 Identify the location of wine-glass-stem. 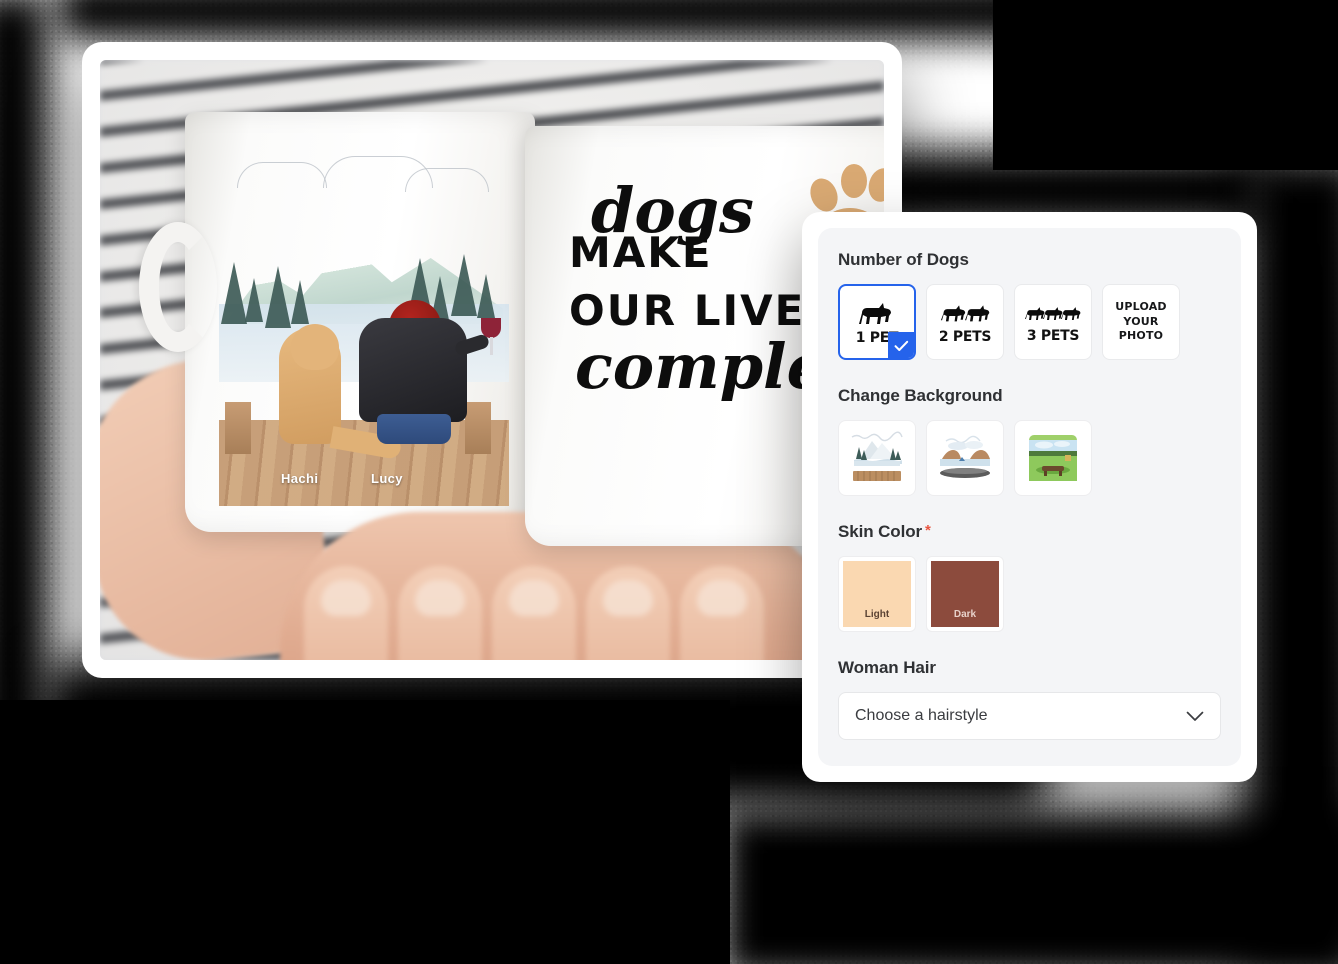
(491, 346).